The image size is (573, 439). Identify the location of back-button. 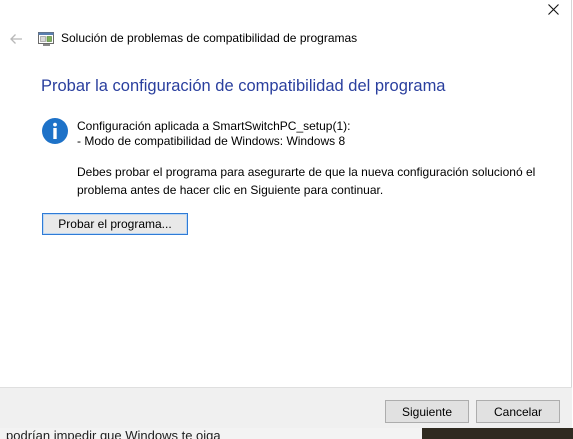
(16, 39).